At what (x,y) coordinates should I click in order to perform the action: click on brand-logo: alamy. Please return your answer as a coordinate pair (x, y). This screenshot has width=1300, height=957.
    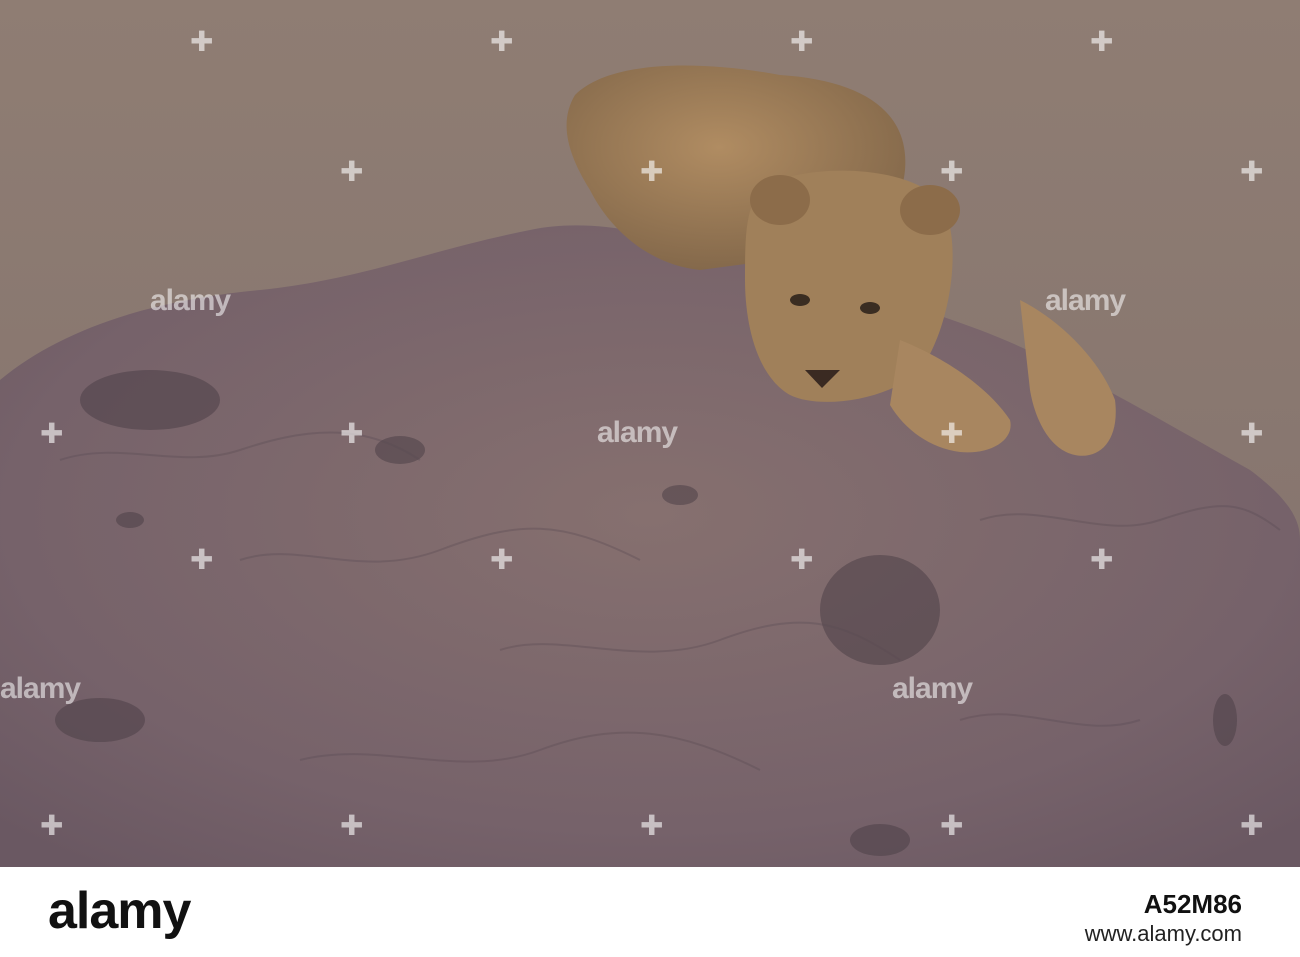
    Looking at the image, I should click on (119, 911).